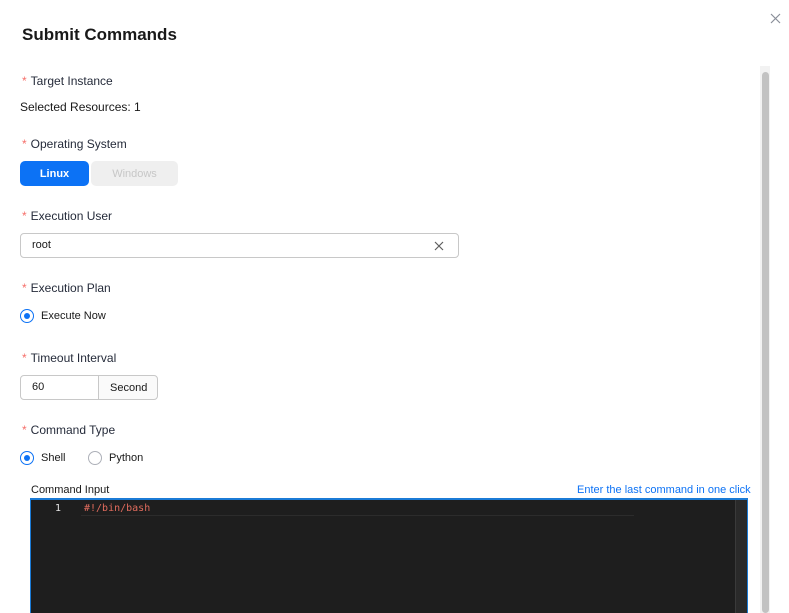  Describe the element at coordinates (41, 245) in the screenshot. I see `execution-user-value: root` at that location.